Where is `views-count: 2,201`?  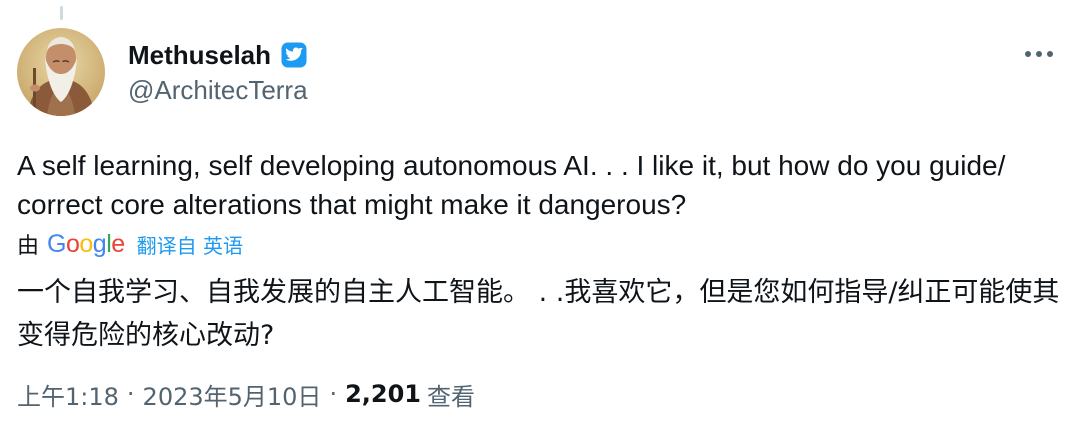
views-count: 2,201 is located at coordinates (383, 394).